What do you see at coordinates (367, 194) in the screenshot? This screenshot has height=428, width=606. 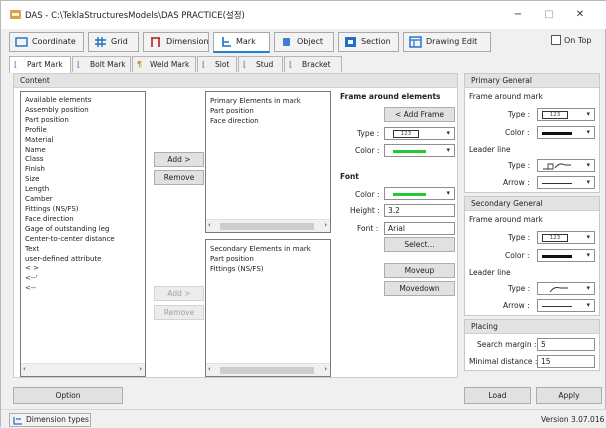 I see `font-color-label: Color :` at bounding box center [367, 194].